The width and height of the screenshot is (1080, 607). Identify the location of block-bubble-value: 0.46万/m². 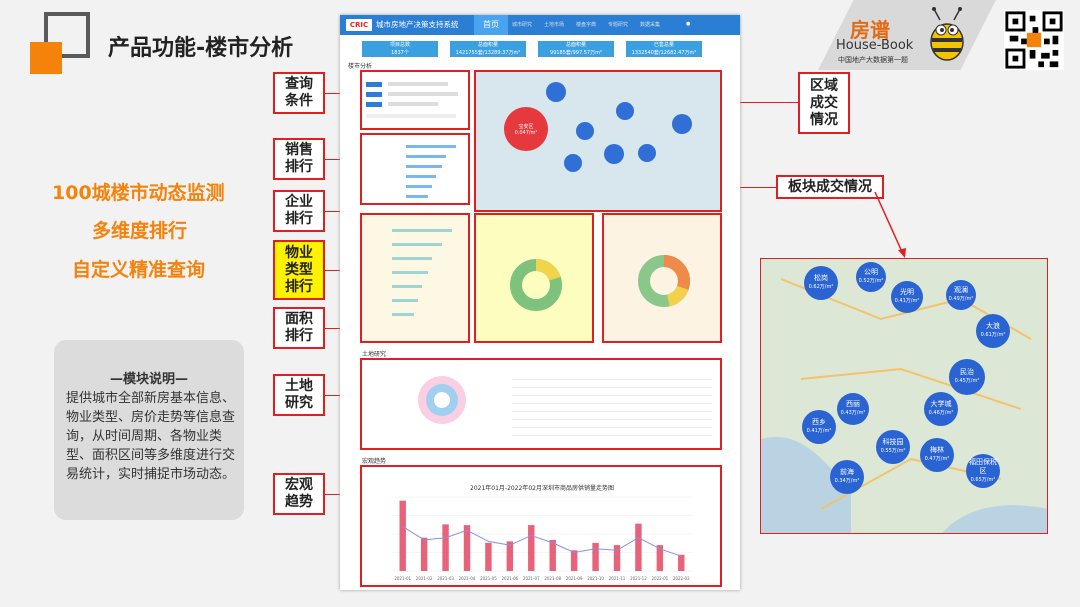
(941, 413).